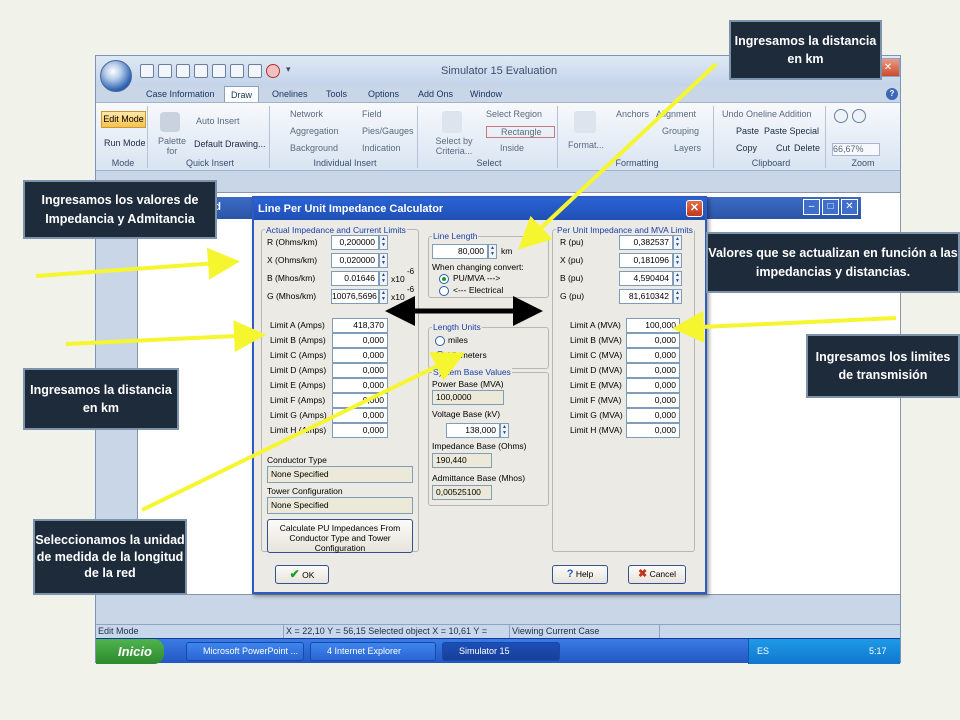  I want to click on indication-menu: Indication, so click(381, 148).